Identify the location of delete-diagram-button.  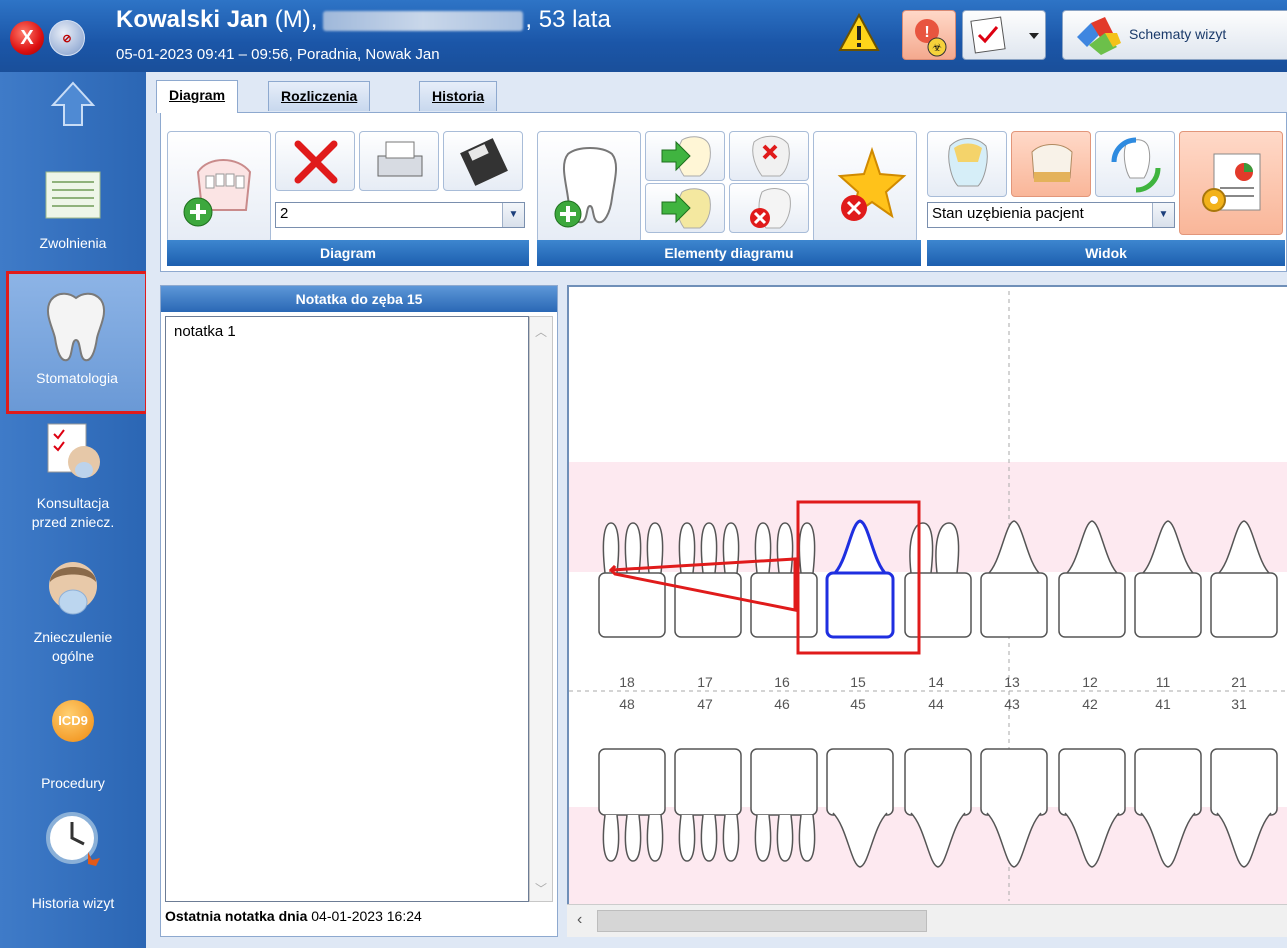
(315, 161).